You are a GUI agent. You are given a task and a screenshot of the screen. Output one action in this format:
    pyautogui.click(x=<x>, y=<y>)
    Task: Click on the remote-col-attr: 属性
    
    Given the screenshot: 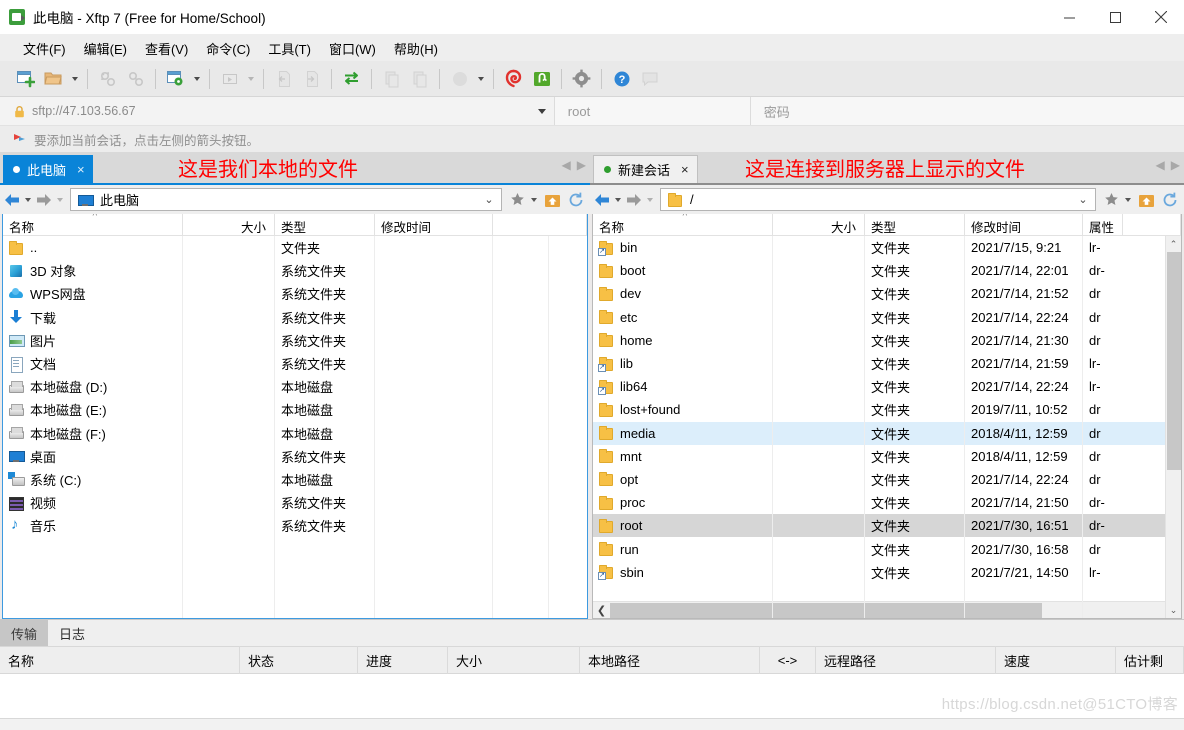 What is the action you would take?
    pyautogui.click(x=1103, y=224)
    